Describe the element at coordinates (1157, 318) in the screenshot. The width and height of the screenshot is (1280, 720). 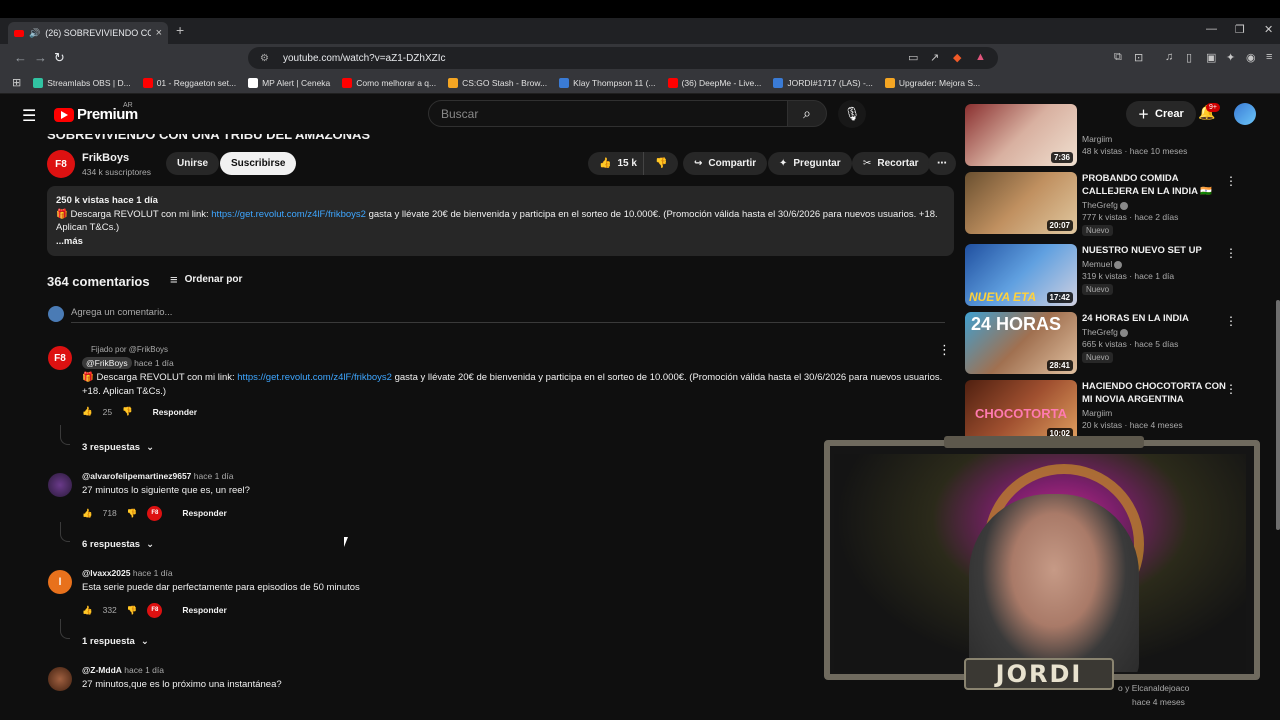
I see `recommended-title: 24 HORAS EN LA INDIA` at that location.